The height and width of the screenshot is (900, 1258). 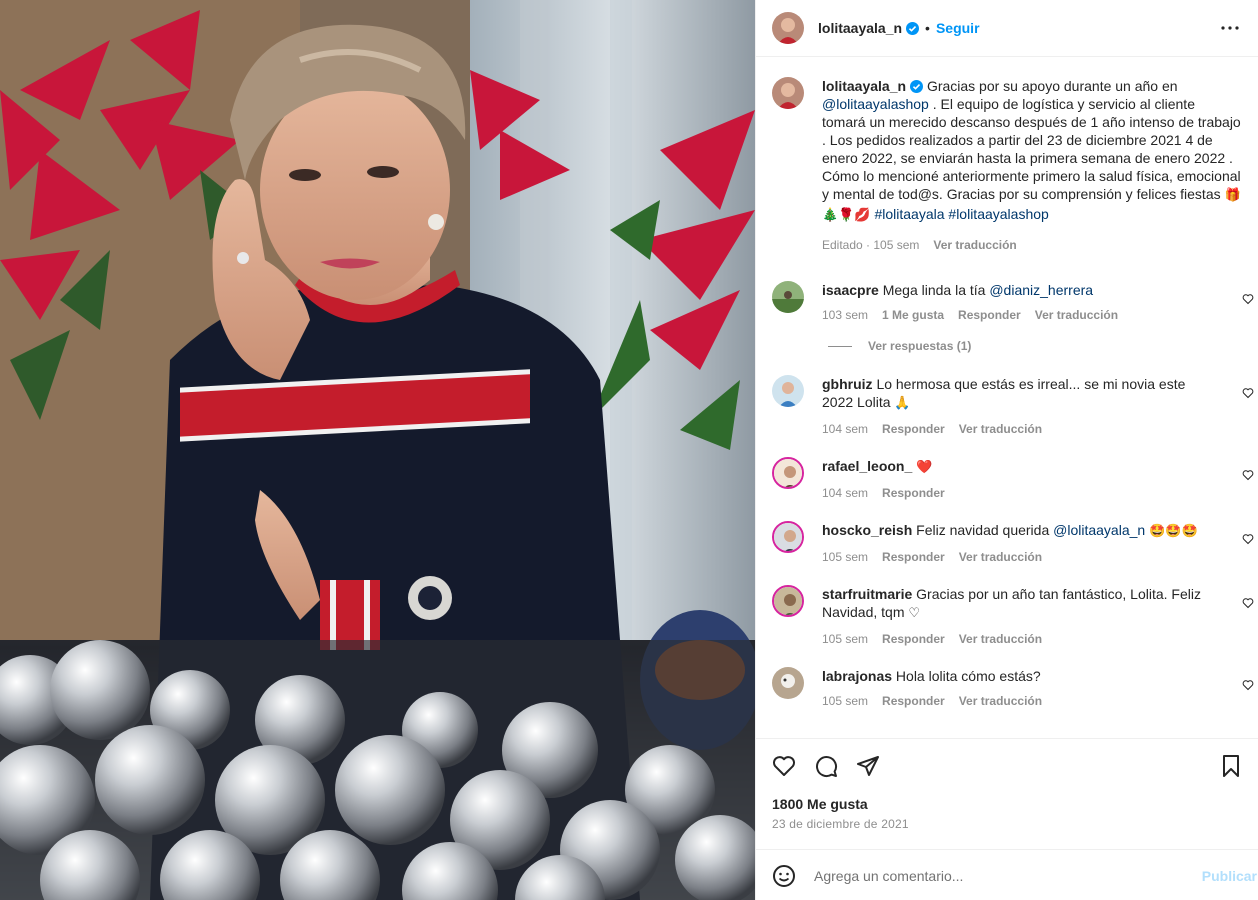 I want to click on caption-username: lolitaayala_n, so click(x=864, y=86).